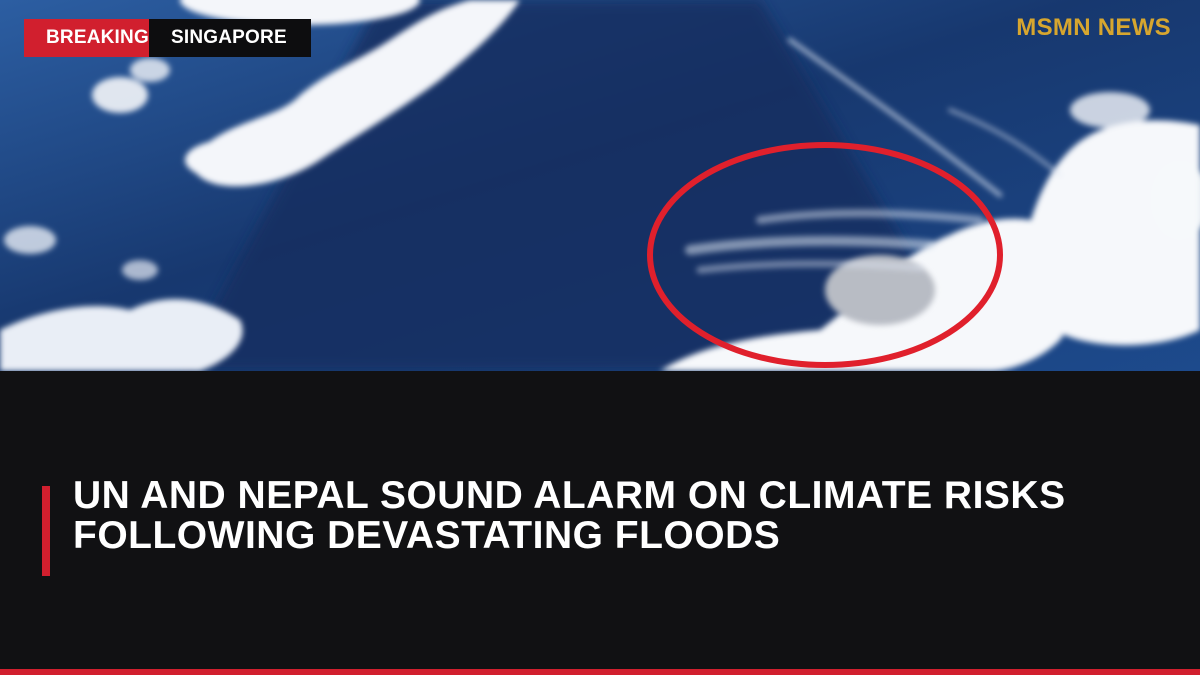  I want to click on brand-logo: MSMN NEWS, so click(1093, 27).